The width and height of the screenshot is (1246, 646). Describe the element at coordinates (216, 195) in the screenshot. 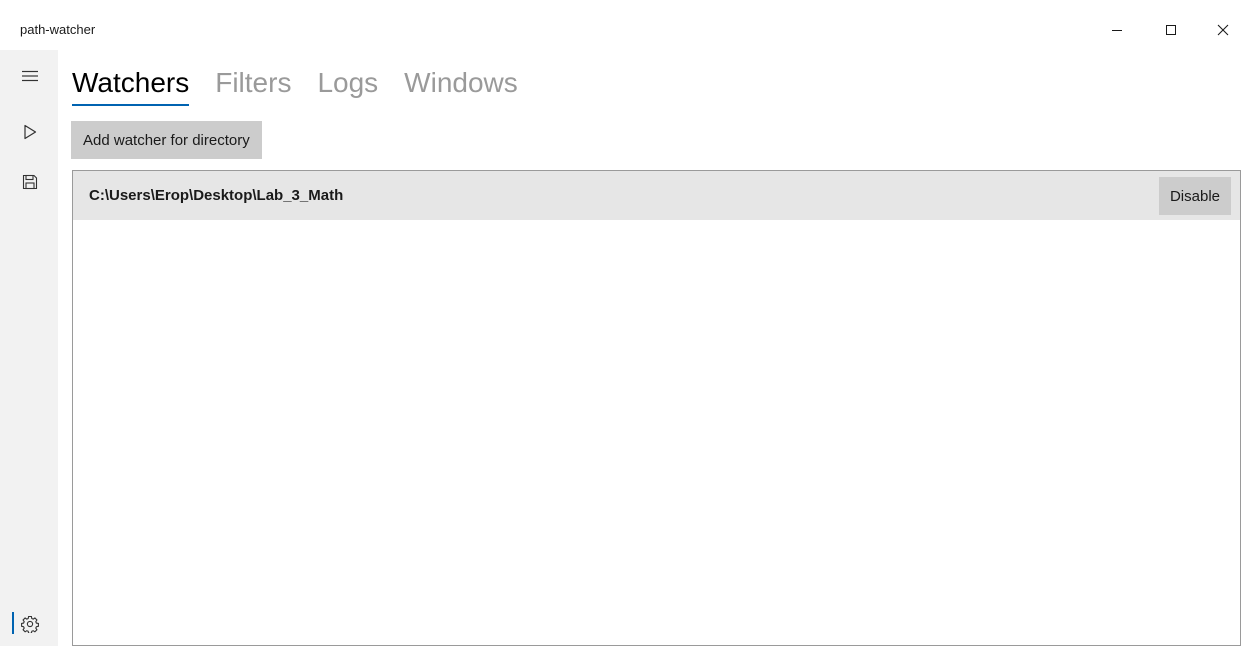

I see `watcher-path: C:\Users\Erop\Desktop\Lab_3_Math` at that location.